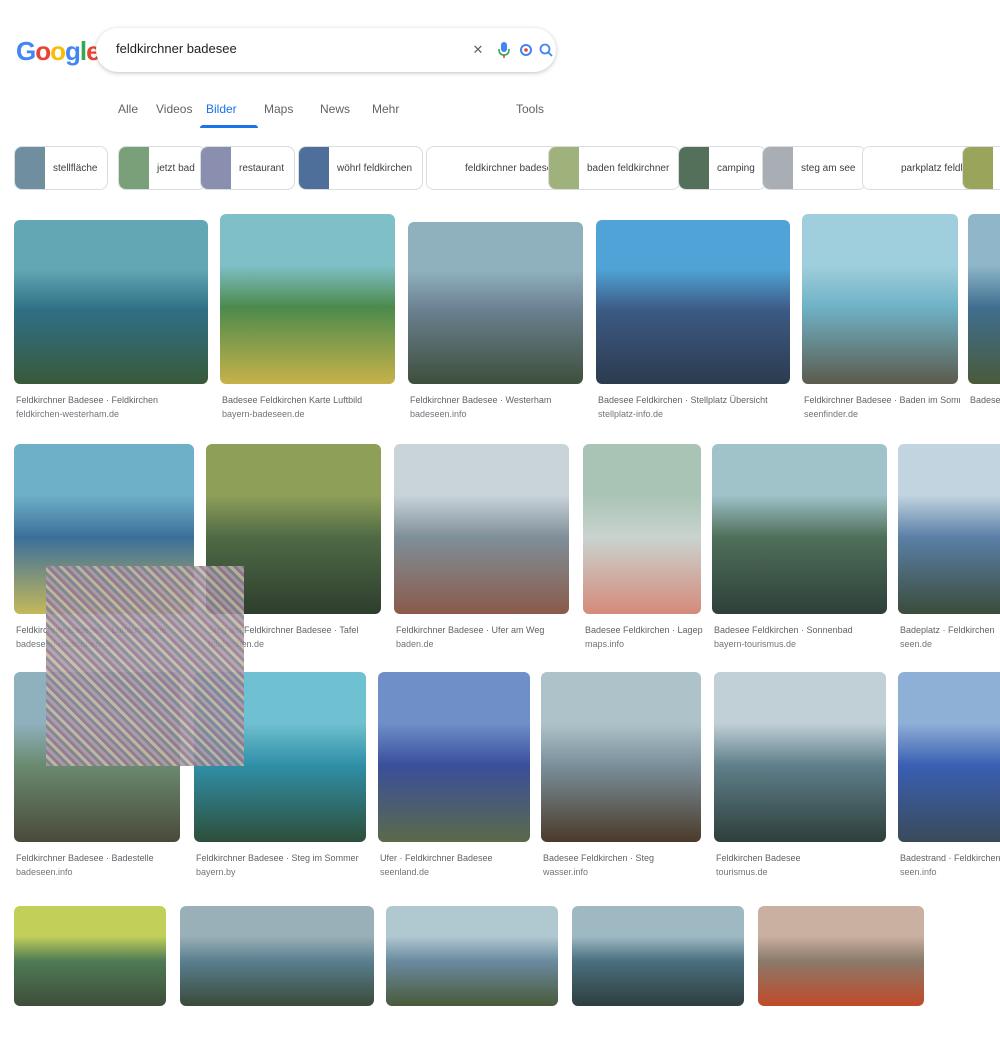  What do you see at coordinates (755, 644) in the screenshot?
I see `result-source: bayern-tourismus.de` at bounding box center [755, 644].